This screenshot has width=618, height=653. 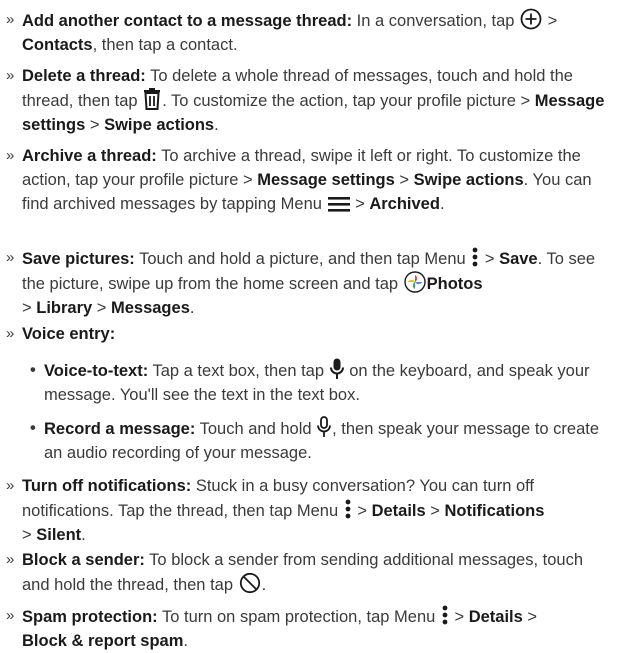 What do you see at coordinates (338, 204) in the screenshot?
I see `hamburger-menu-icon` at bounding box center [338, 204].